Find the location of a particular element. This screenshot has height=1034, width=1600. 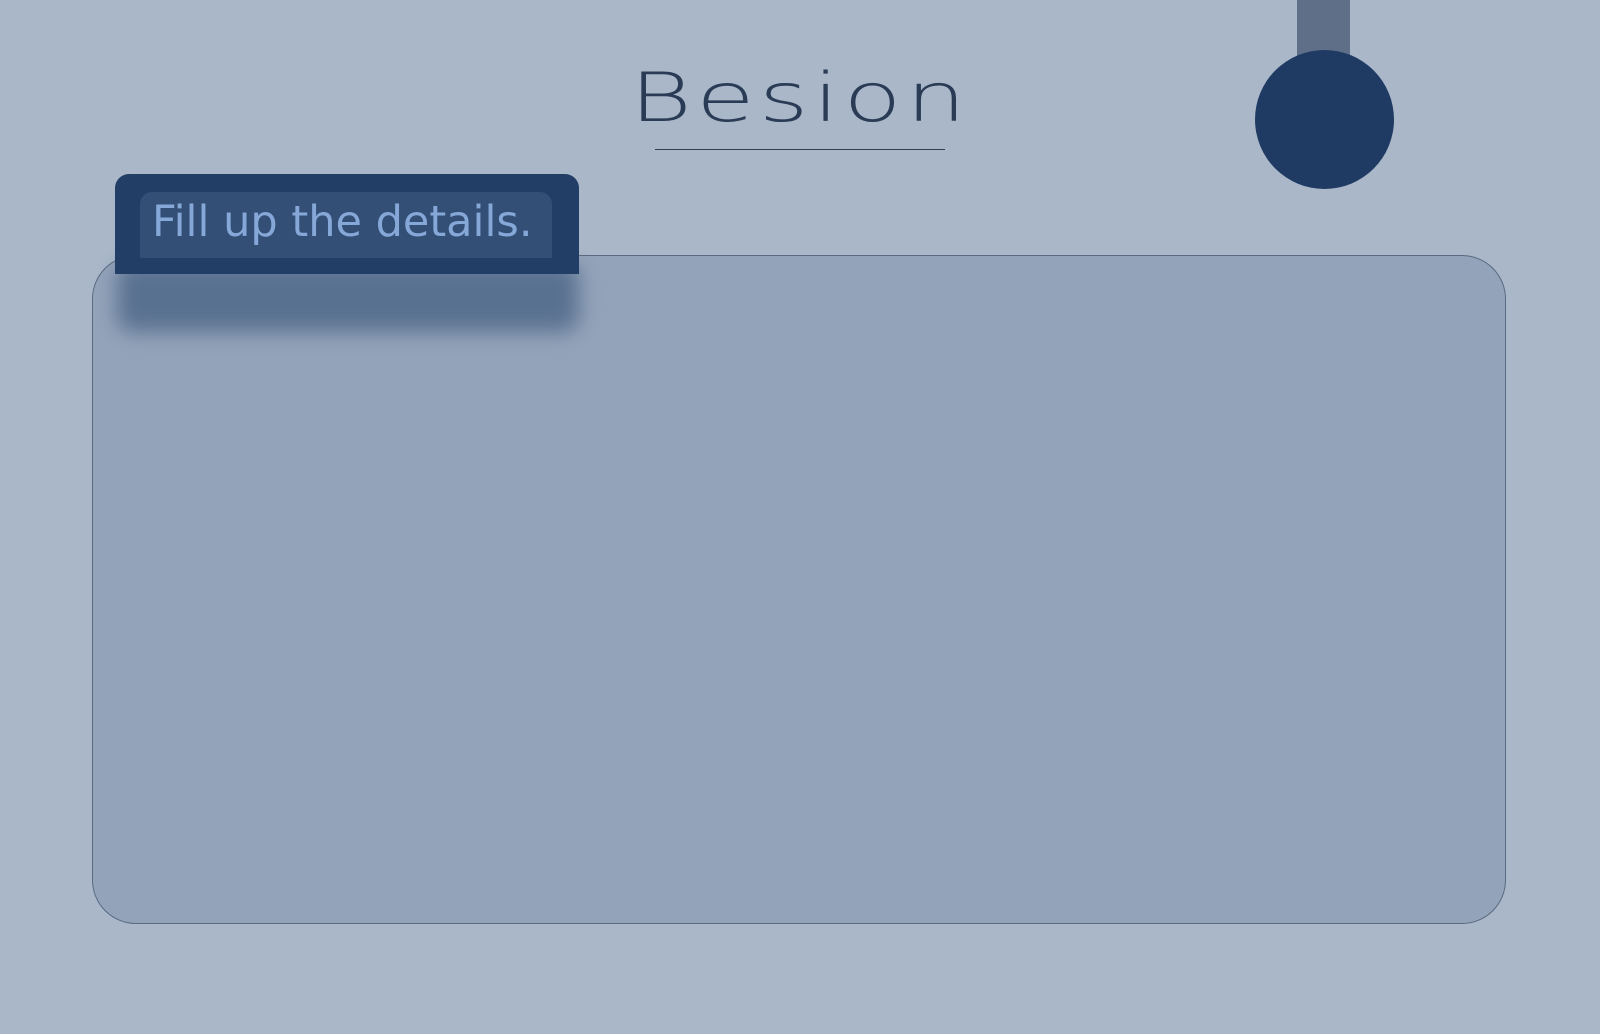

brand-header: Besion is located at coordinates (798, 105).